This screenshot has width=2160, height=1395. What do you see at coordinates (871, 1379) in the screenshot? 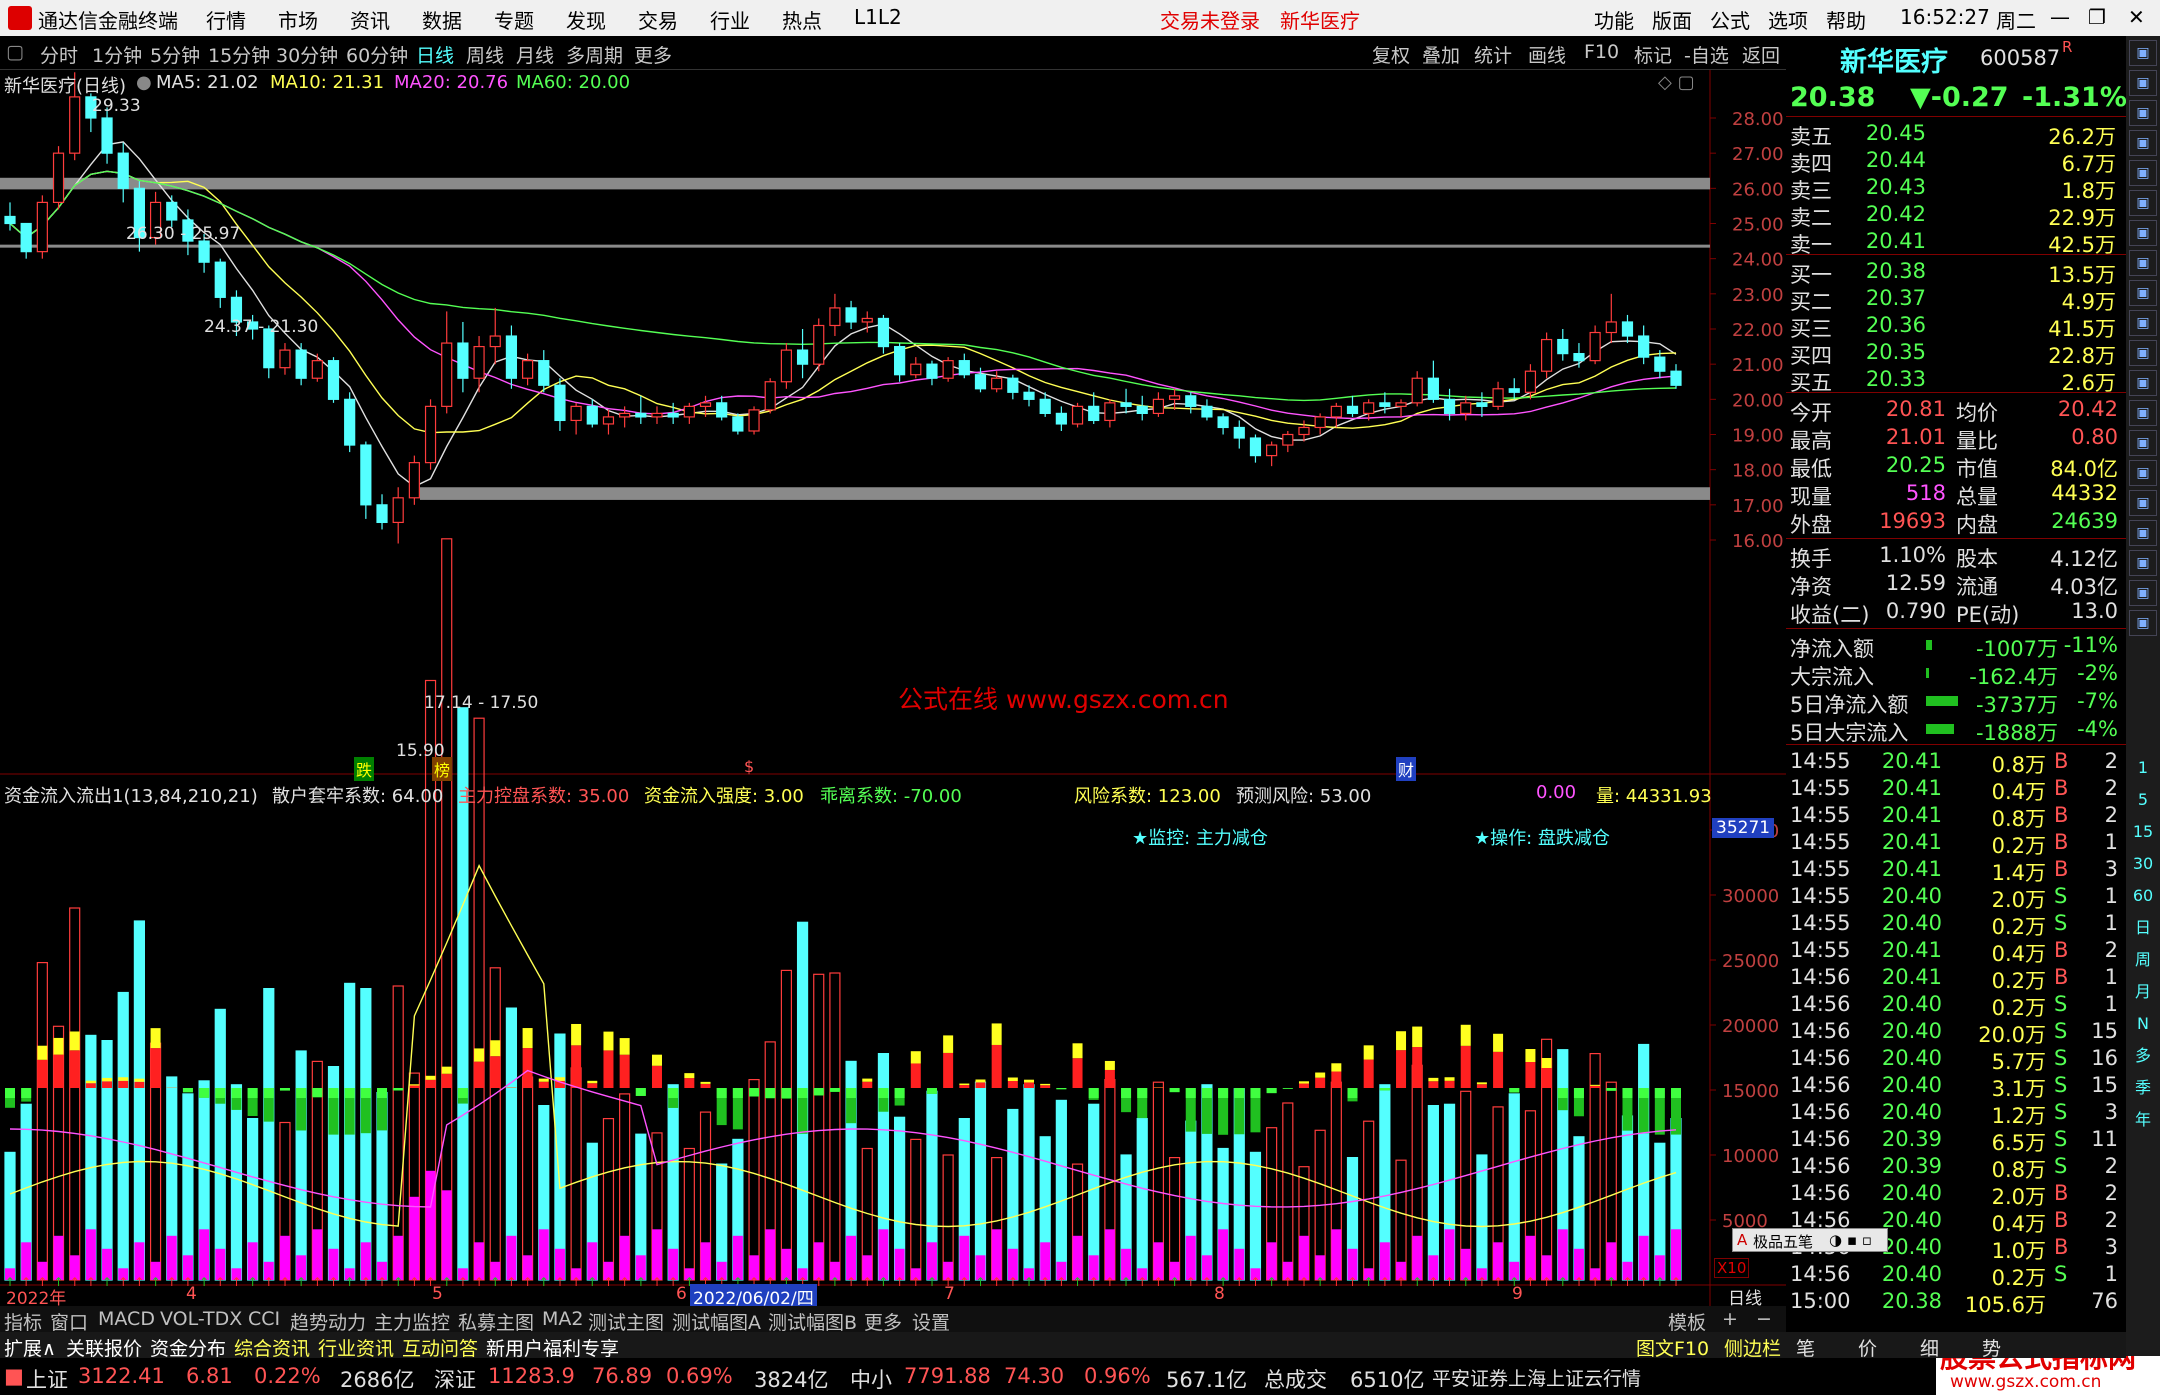
I see `zx-label: 中小` at bounding box center [871, 1379].